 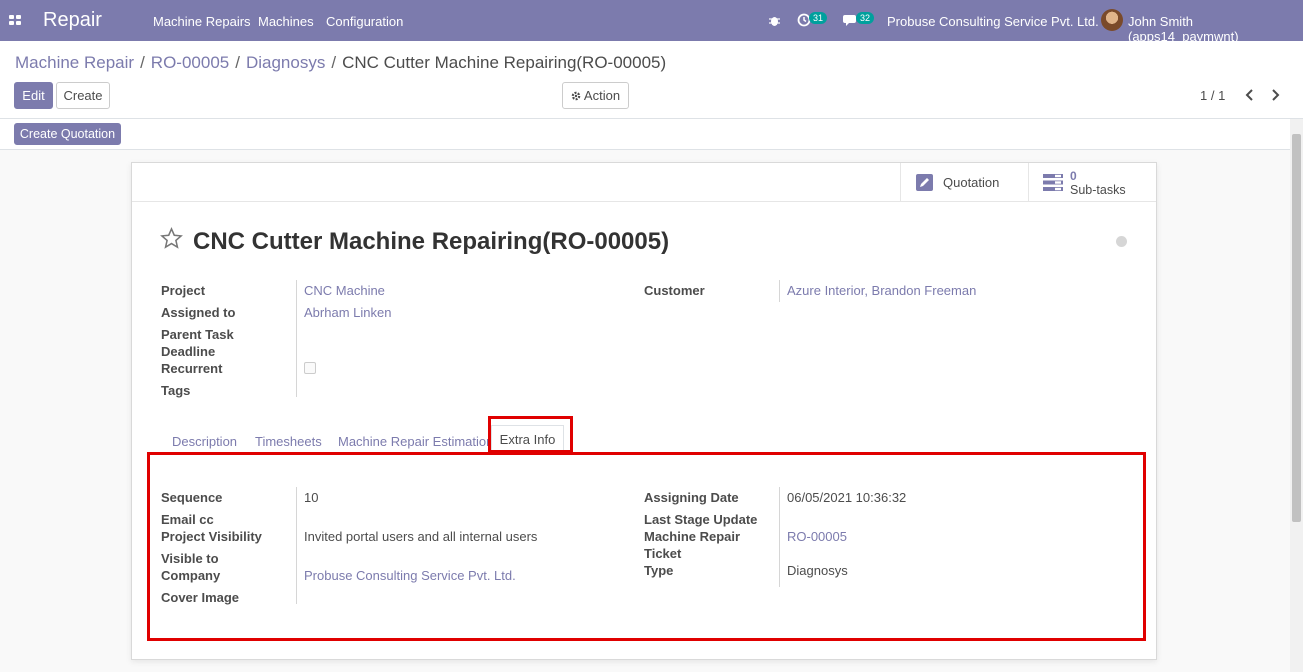 What do you see at coordinates (202, 21) in the screenshot?
I see `menu-machine-repairs: Machine Repairs` at bounding box center [202, 21].